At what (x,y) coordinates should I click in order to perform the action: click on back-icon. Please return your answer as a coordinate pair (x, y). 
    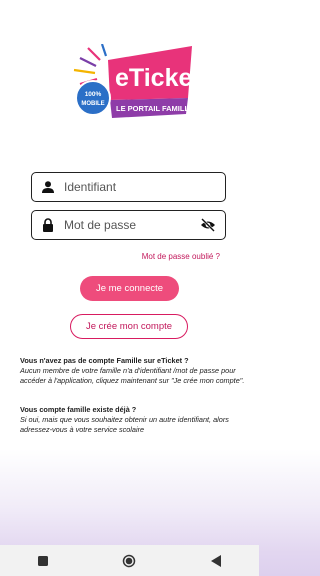
    Looking at the image, I should click on (216, 561).